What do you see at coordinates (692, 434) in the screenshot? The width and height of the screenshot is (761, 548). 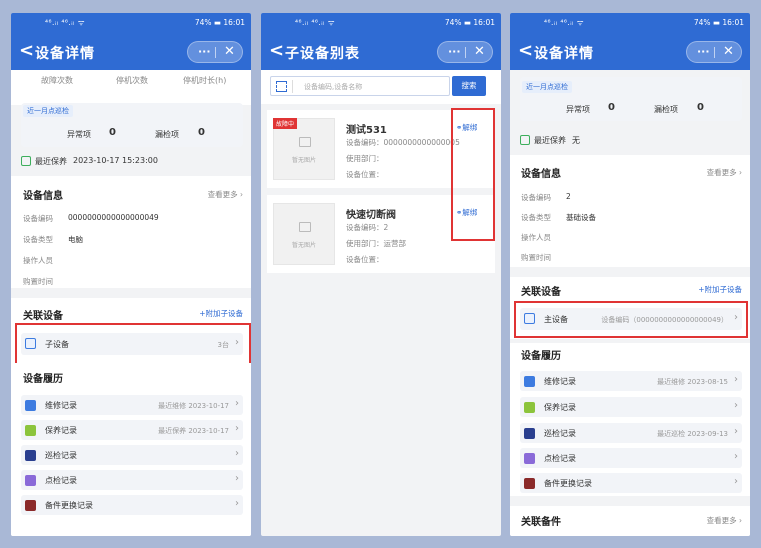 I see `history-latest: 最近巡检 2023-09-13` at bounding box center [692, 434].